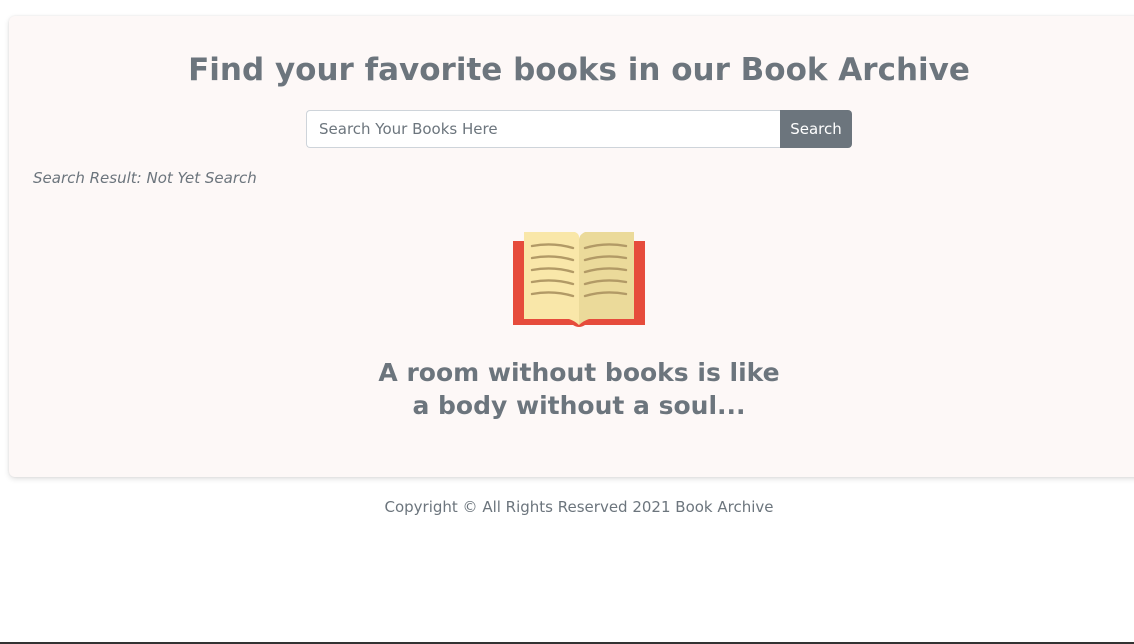  I want to click on open-book-icon, so click(579, 279).